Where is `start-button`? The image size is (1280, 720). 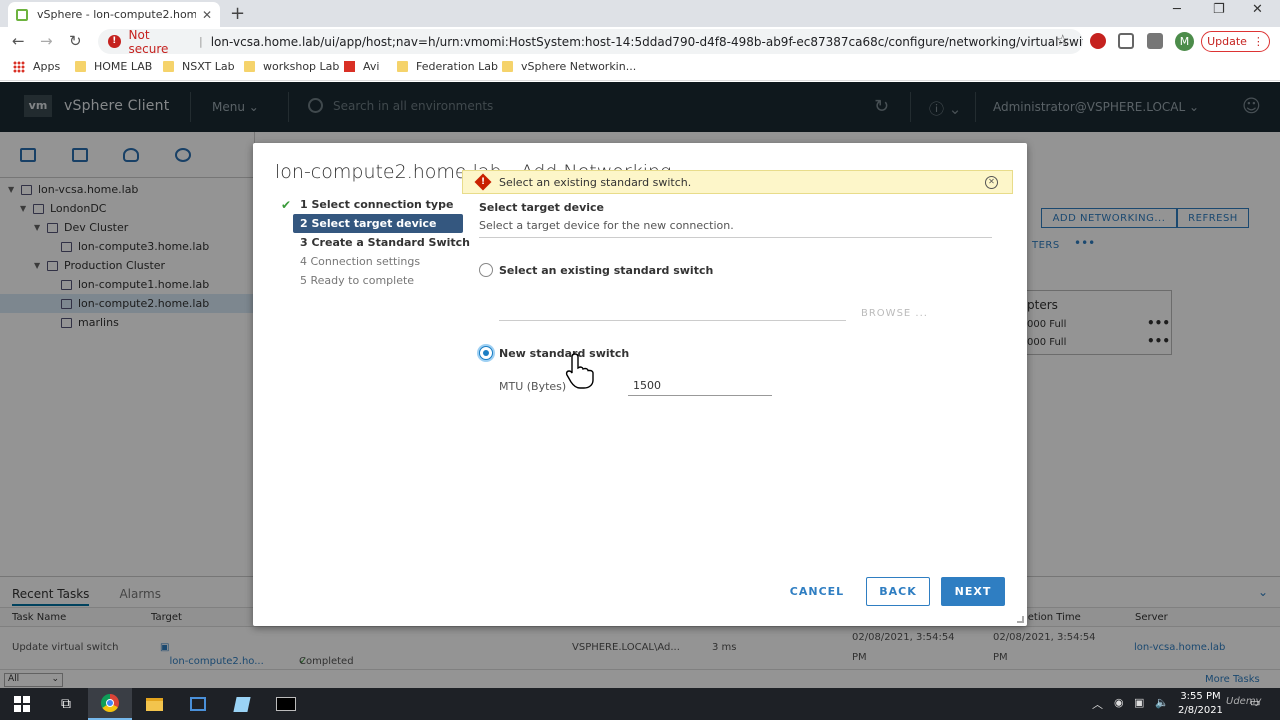
start-button is located at coordinates (22, 704).